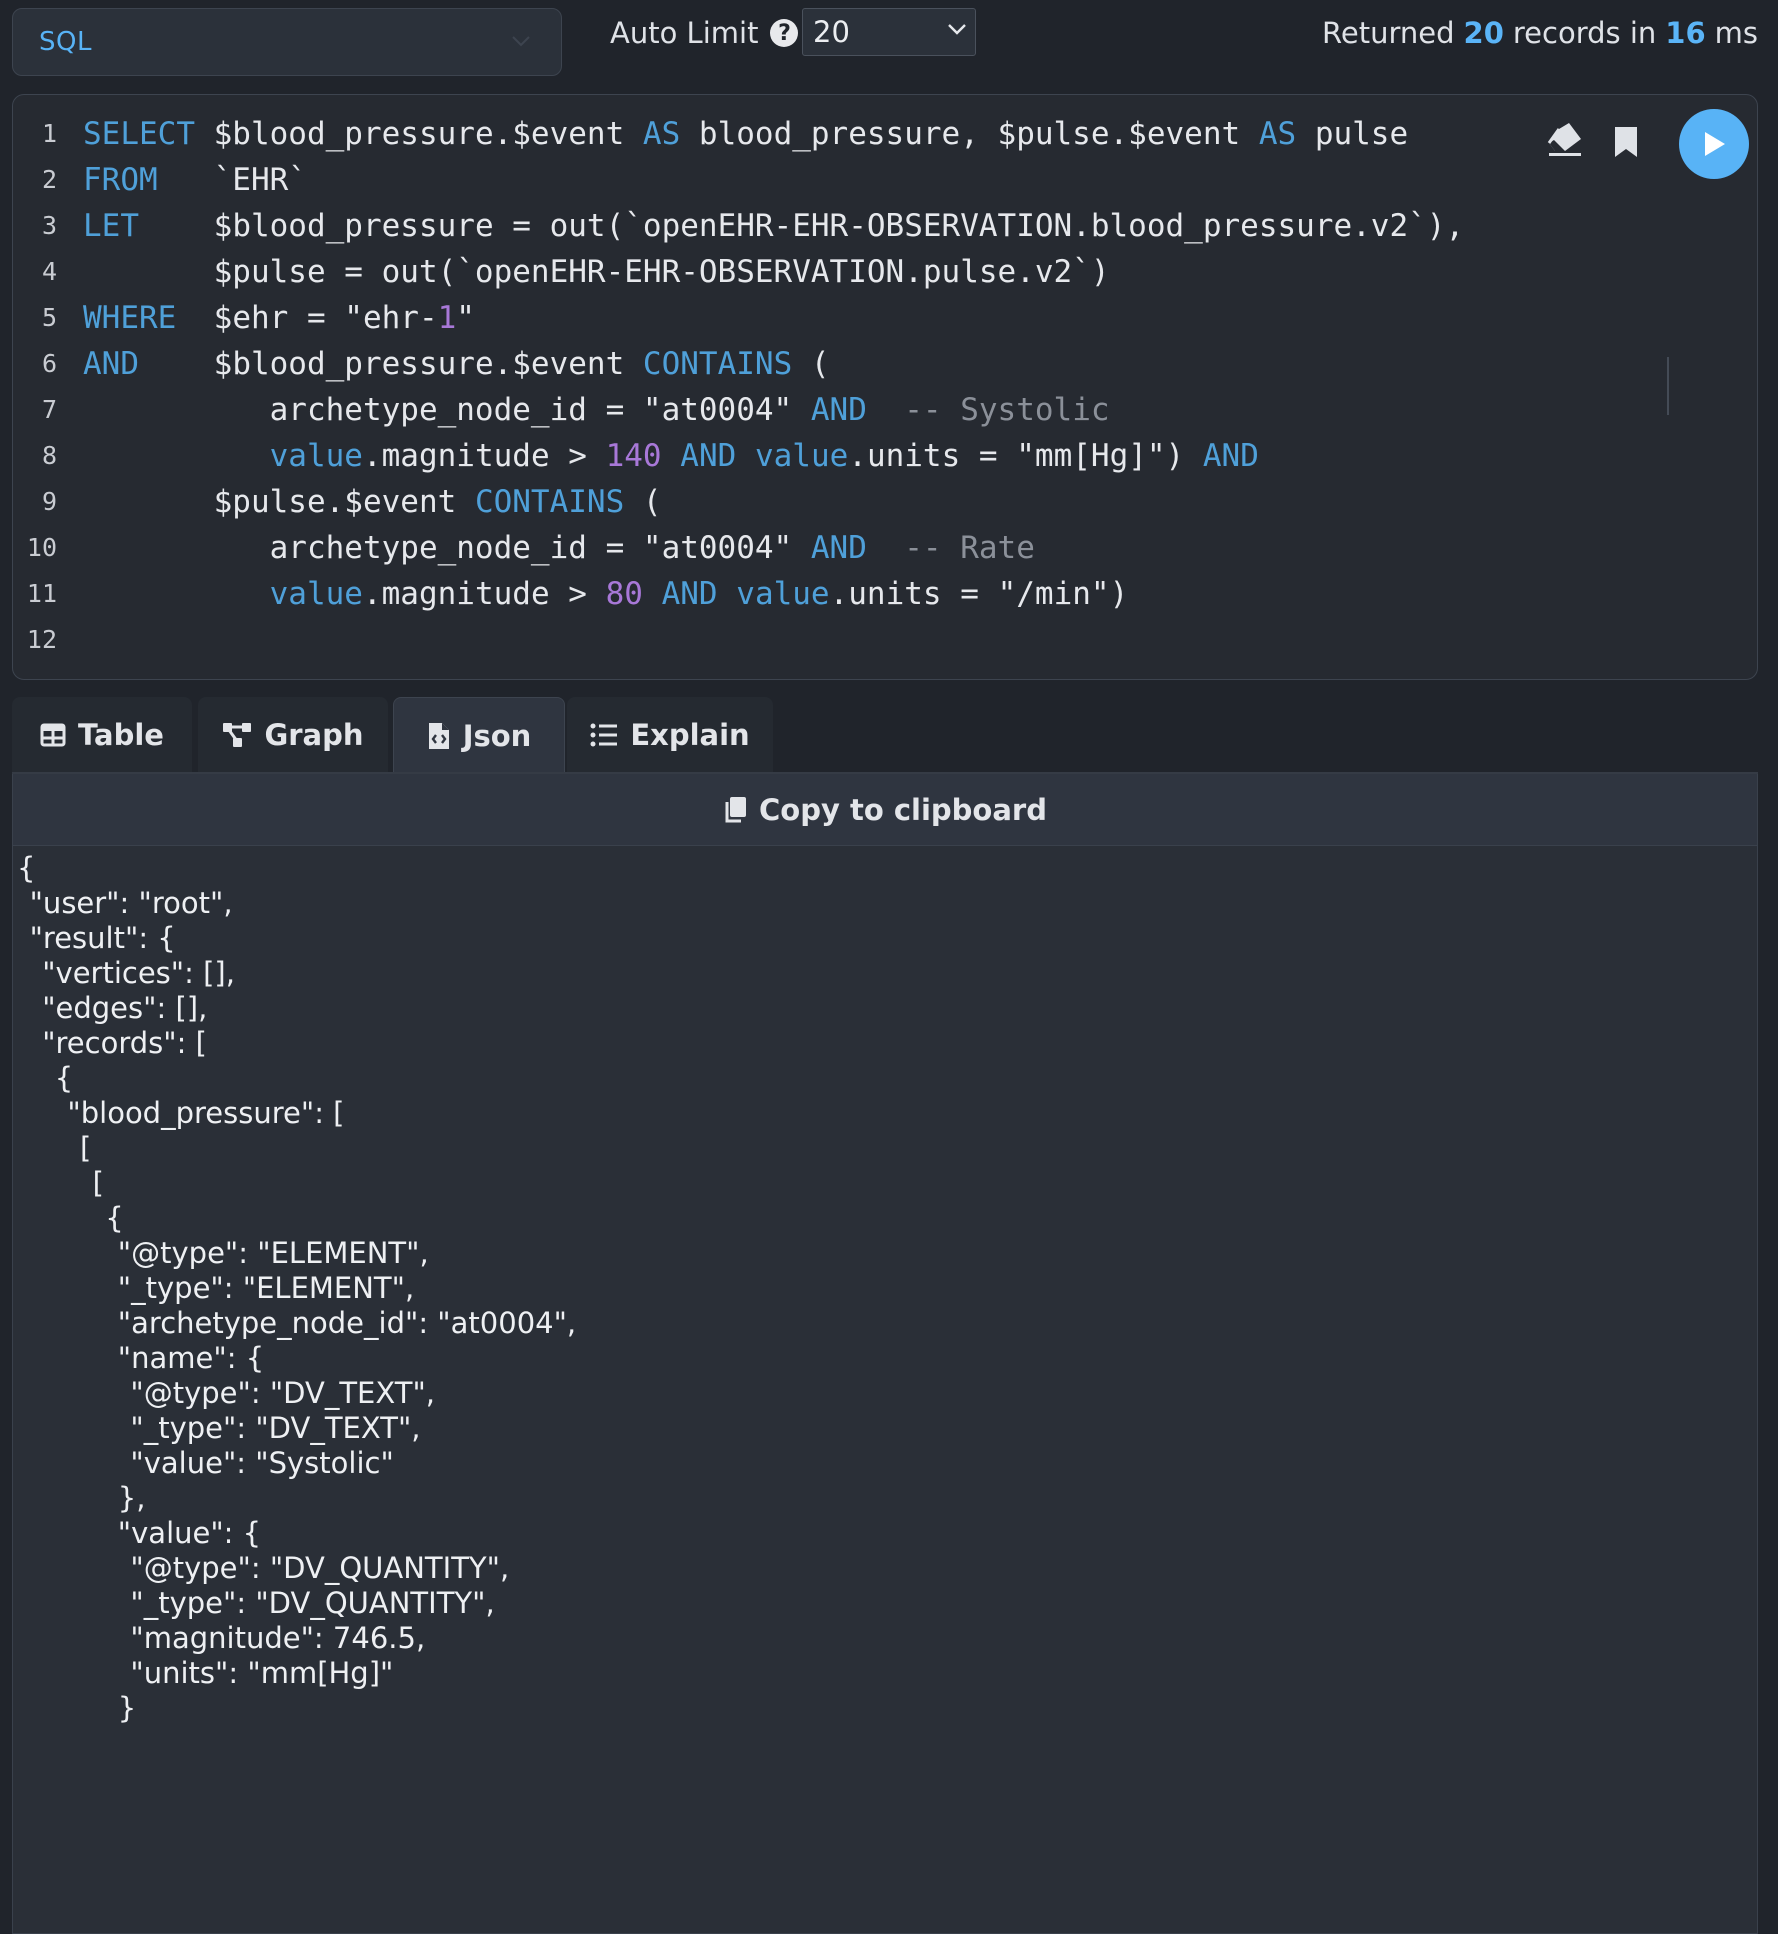  I want to click on auto-limit: Auto Limit ?, so click(704, 33).